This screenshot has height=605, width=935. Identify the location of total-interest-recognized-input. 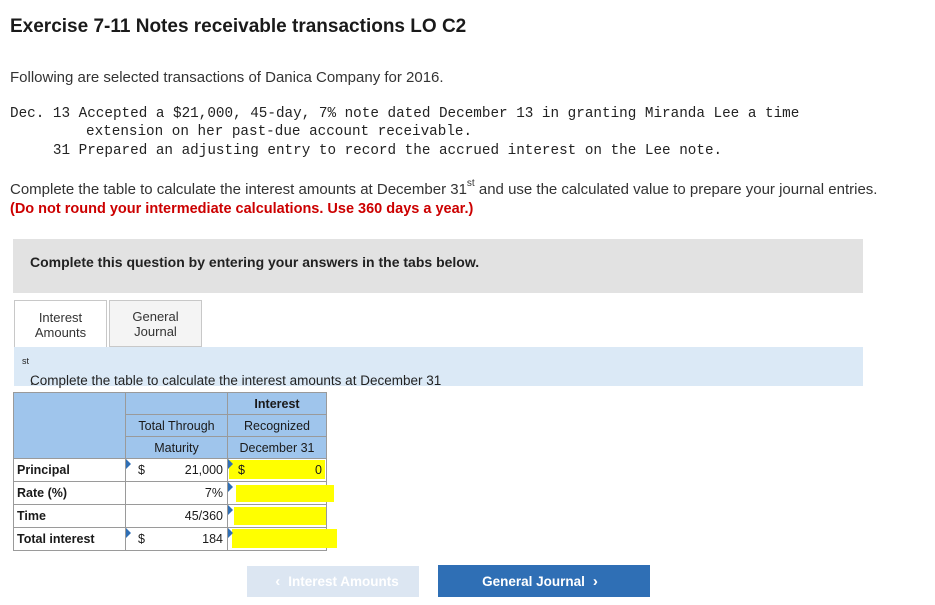
(282, 539).